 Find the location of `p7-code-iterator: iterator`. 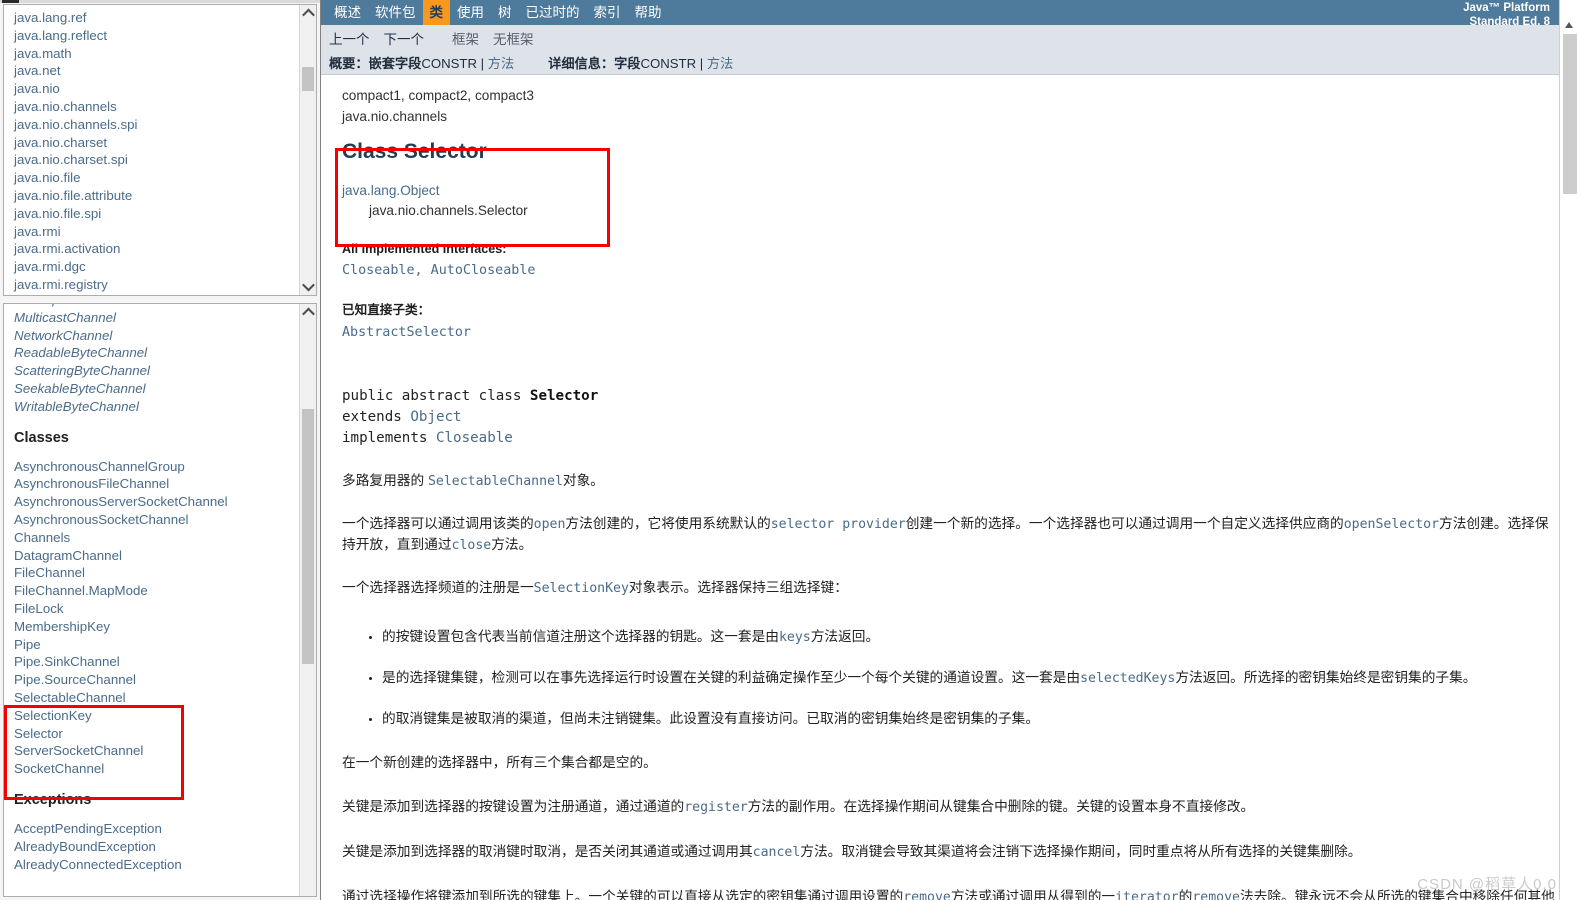

p7-code-iterator: iterator is located at coordinates (1147, 895).